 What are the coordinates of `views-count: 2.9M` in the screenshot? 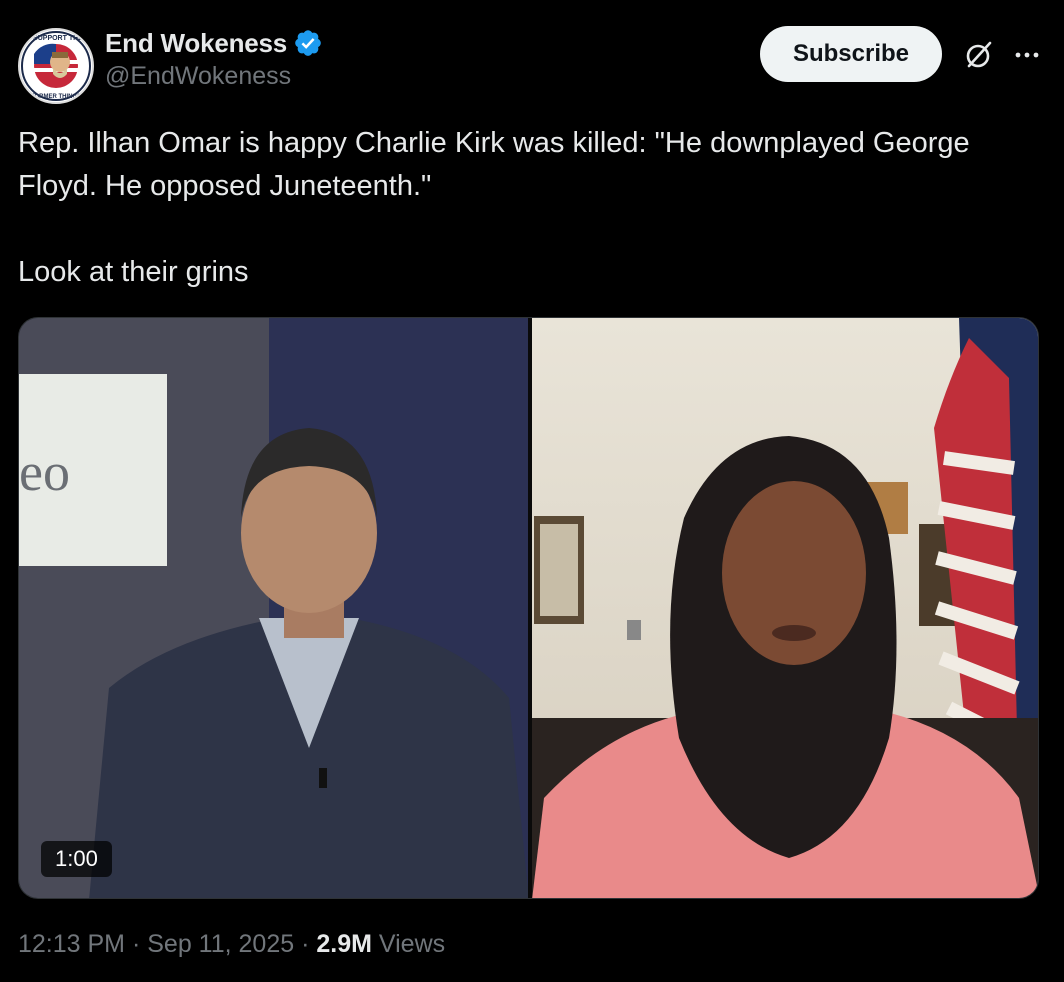 It's located at (344, 944).